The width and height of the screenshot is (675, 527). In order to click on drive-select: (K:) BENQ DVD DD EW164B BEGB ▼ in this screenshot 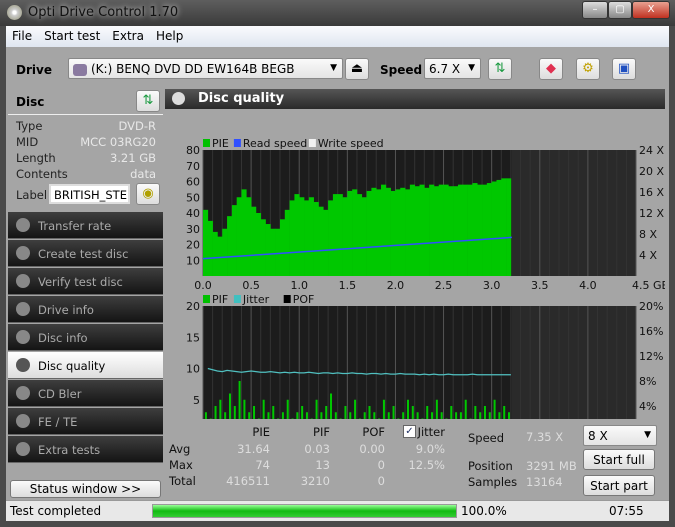, I will do `click(205, 68)`.